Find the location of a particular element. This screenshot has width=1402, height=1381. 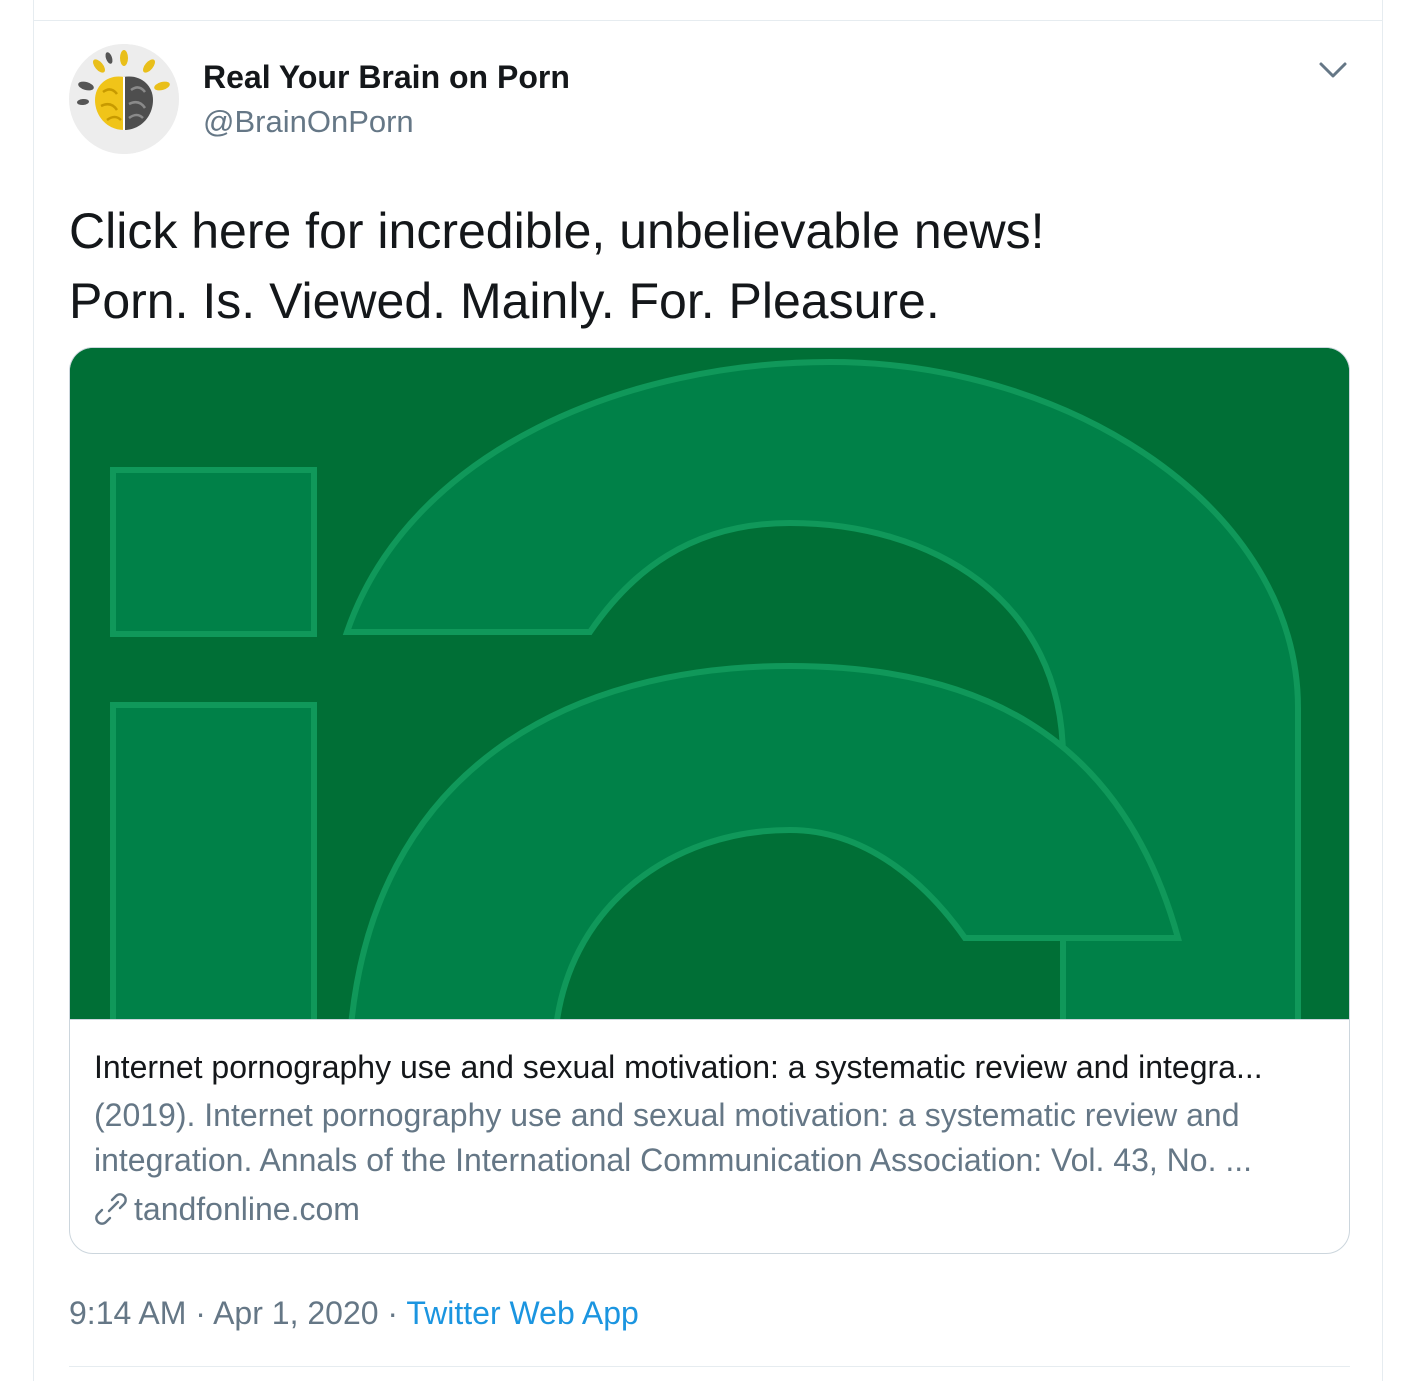

tweet-meta: 9:14 AM · Apr 1, 2020 · Twitter Web App is located at coordinates (354, 1313).